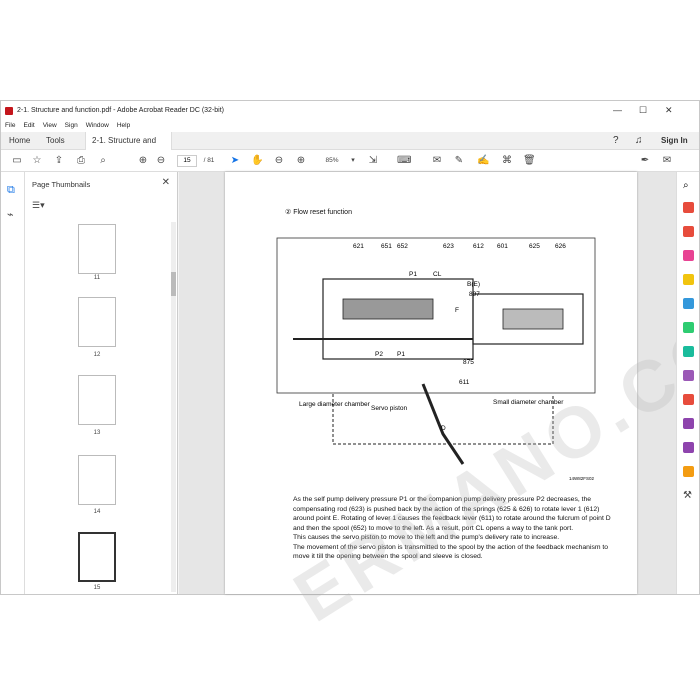  Describe the element at coordinates (50, 126) in the screenshot. I see `menu-view: View` at that location.